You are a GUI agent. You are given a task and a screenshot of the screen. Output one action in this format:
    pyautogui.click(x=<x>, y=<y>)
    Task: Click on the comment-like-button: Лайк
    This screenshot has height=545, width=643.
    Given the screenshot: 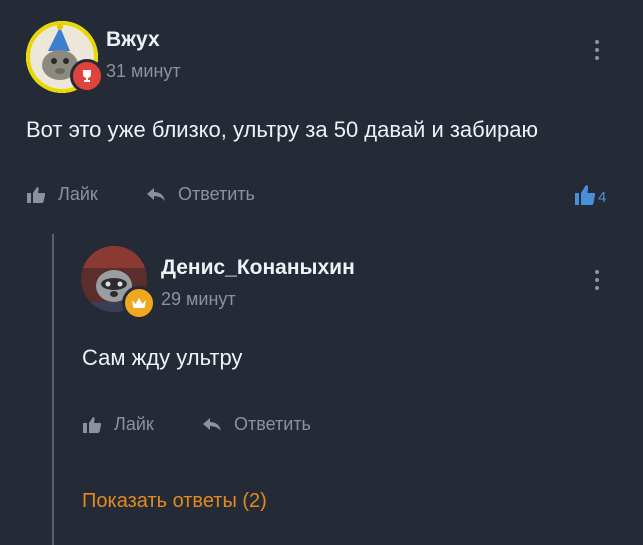 What is the action you would take?
    pyautogui.click(x=62, y=194)
    